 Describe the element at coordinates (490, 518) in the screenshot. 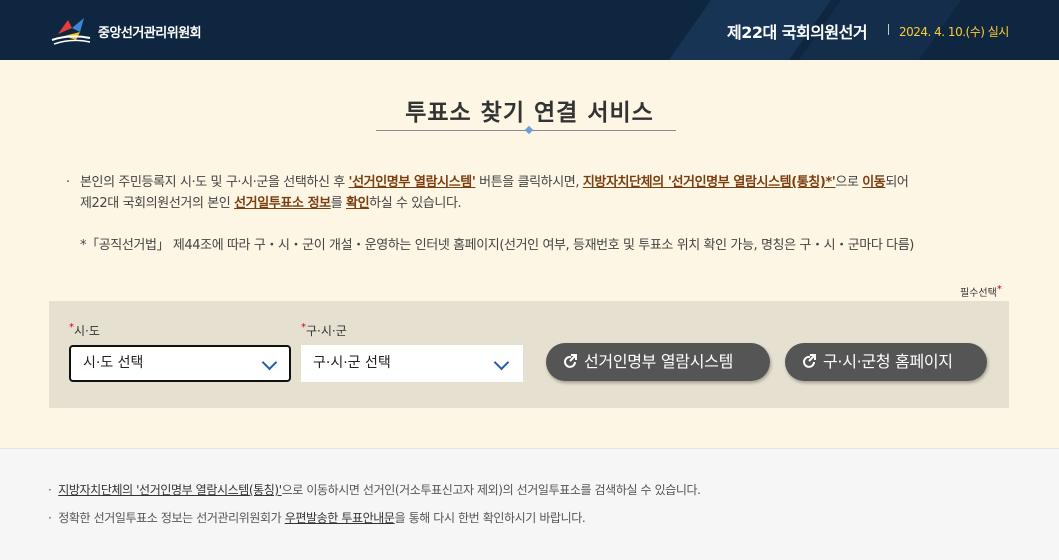

I see `footer-note-text: 을 통해 다시 한번 확인하시기 바랍니다.` at that location.